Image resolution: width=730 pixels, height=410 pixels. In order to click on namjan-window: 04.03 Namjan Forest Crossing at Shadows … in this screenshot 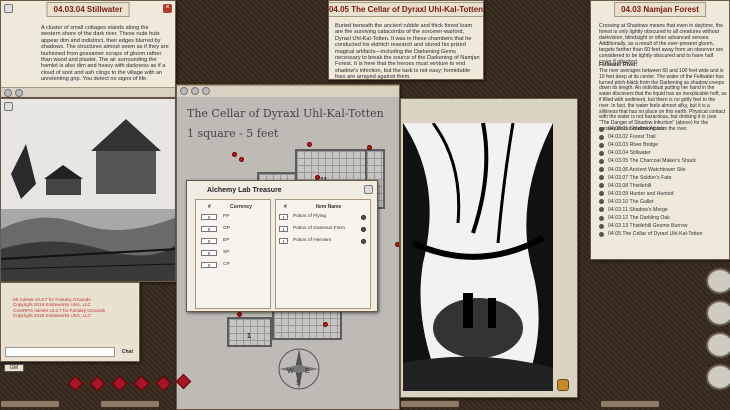, I will do `click(660, 130)`.